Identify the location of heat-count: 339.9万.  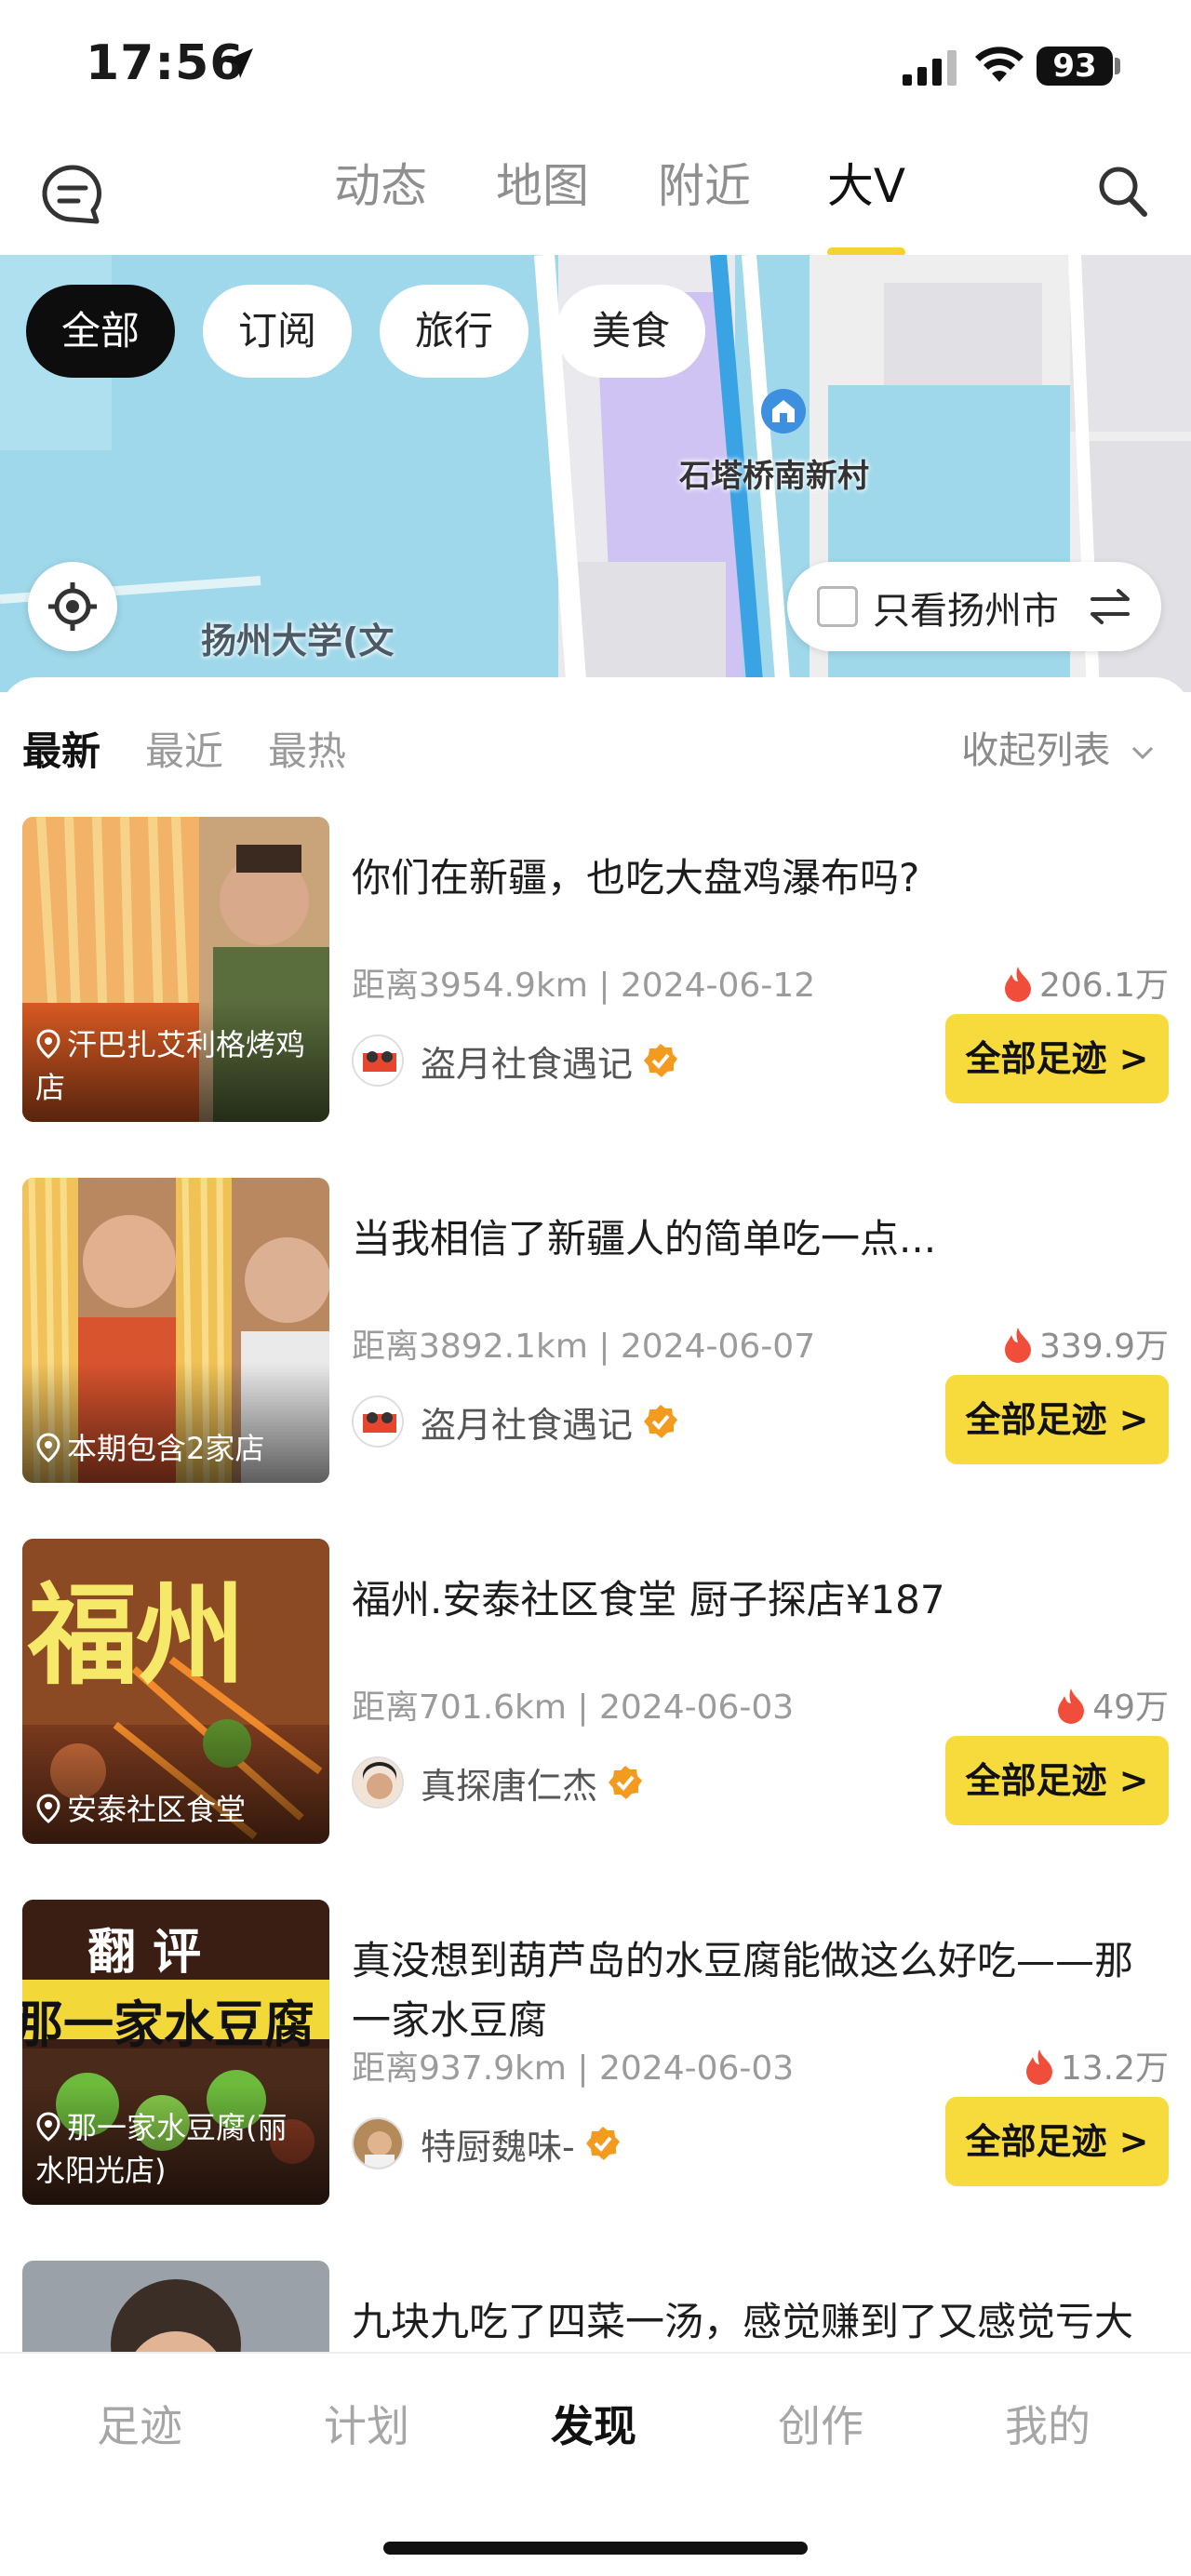
(1103, 1347).